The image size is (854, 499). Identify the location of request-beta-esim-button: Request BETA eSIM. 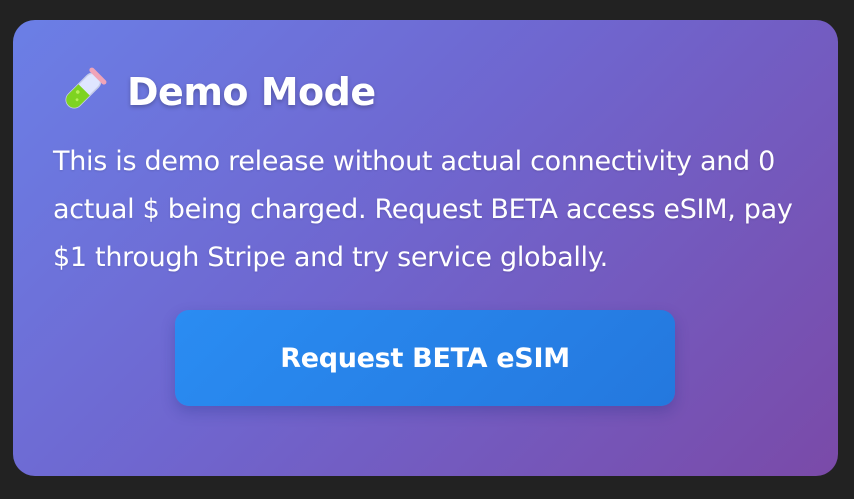
(425, 358).